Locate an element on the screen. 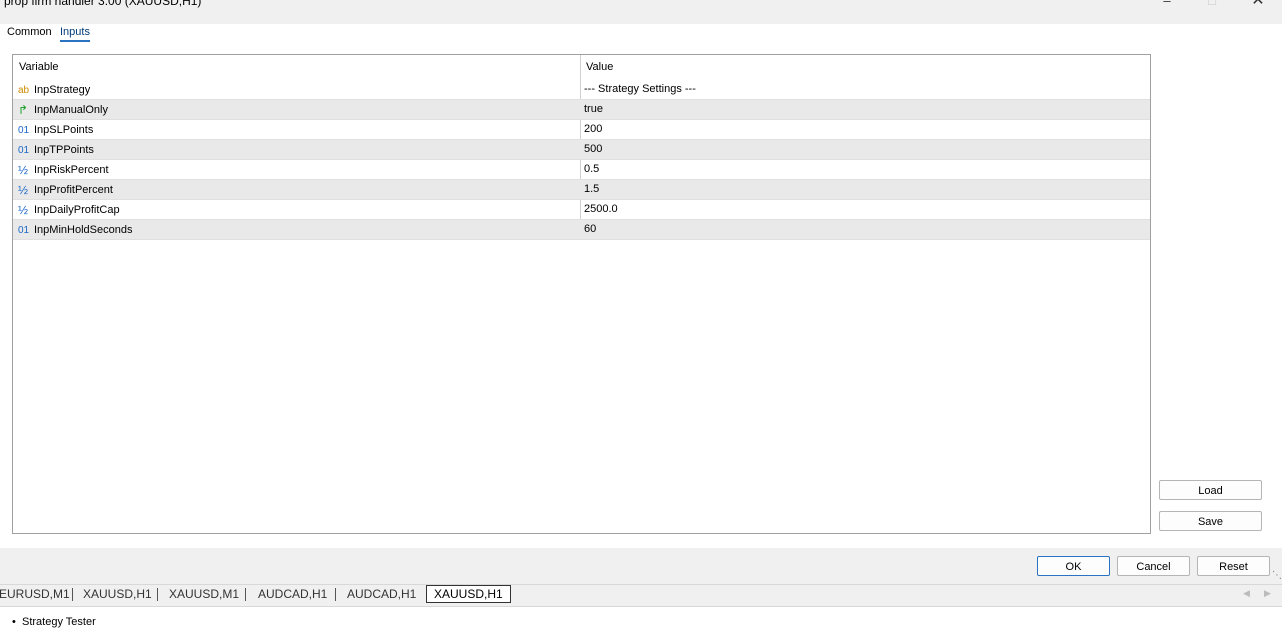 Image resolution: width=1282 pixels, height=638 pixels. table-row: ½ InpDailyProfitCap 2500.0 is located at coordinates (581, 210).